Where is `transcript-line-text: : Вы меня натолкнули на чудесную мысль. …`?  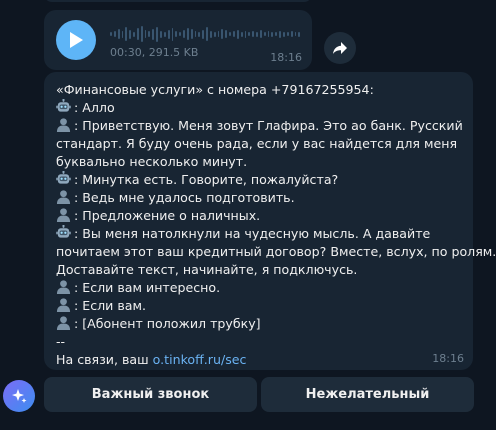
transcript-line-text: : Вы меня натолкнули на чудесную мысль. … is located at coordinates (252, 233).